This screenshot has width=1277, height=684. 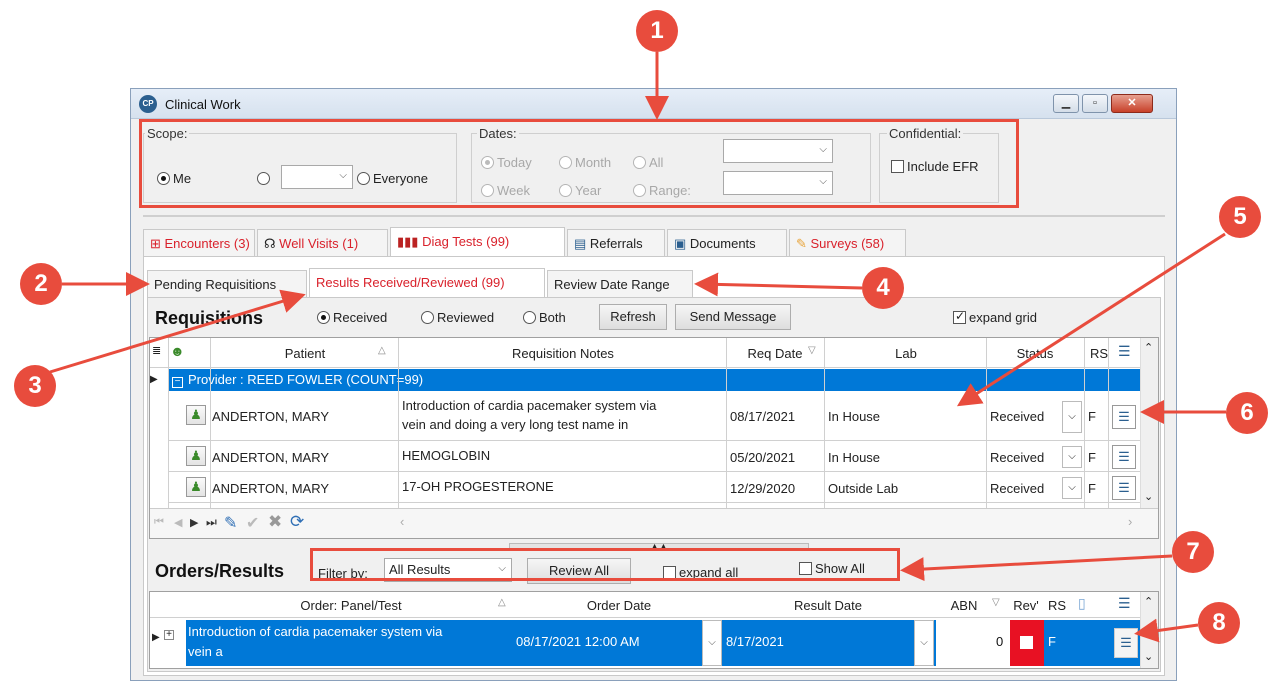 I want to click on callout-8: 8, so click(x=1219, y=623).